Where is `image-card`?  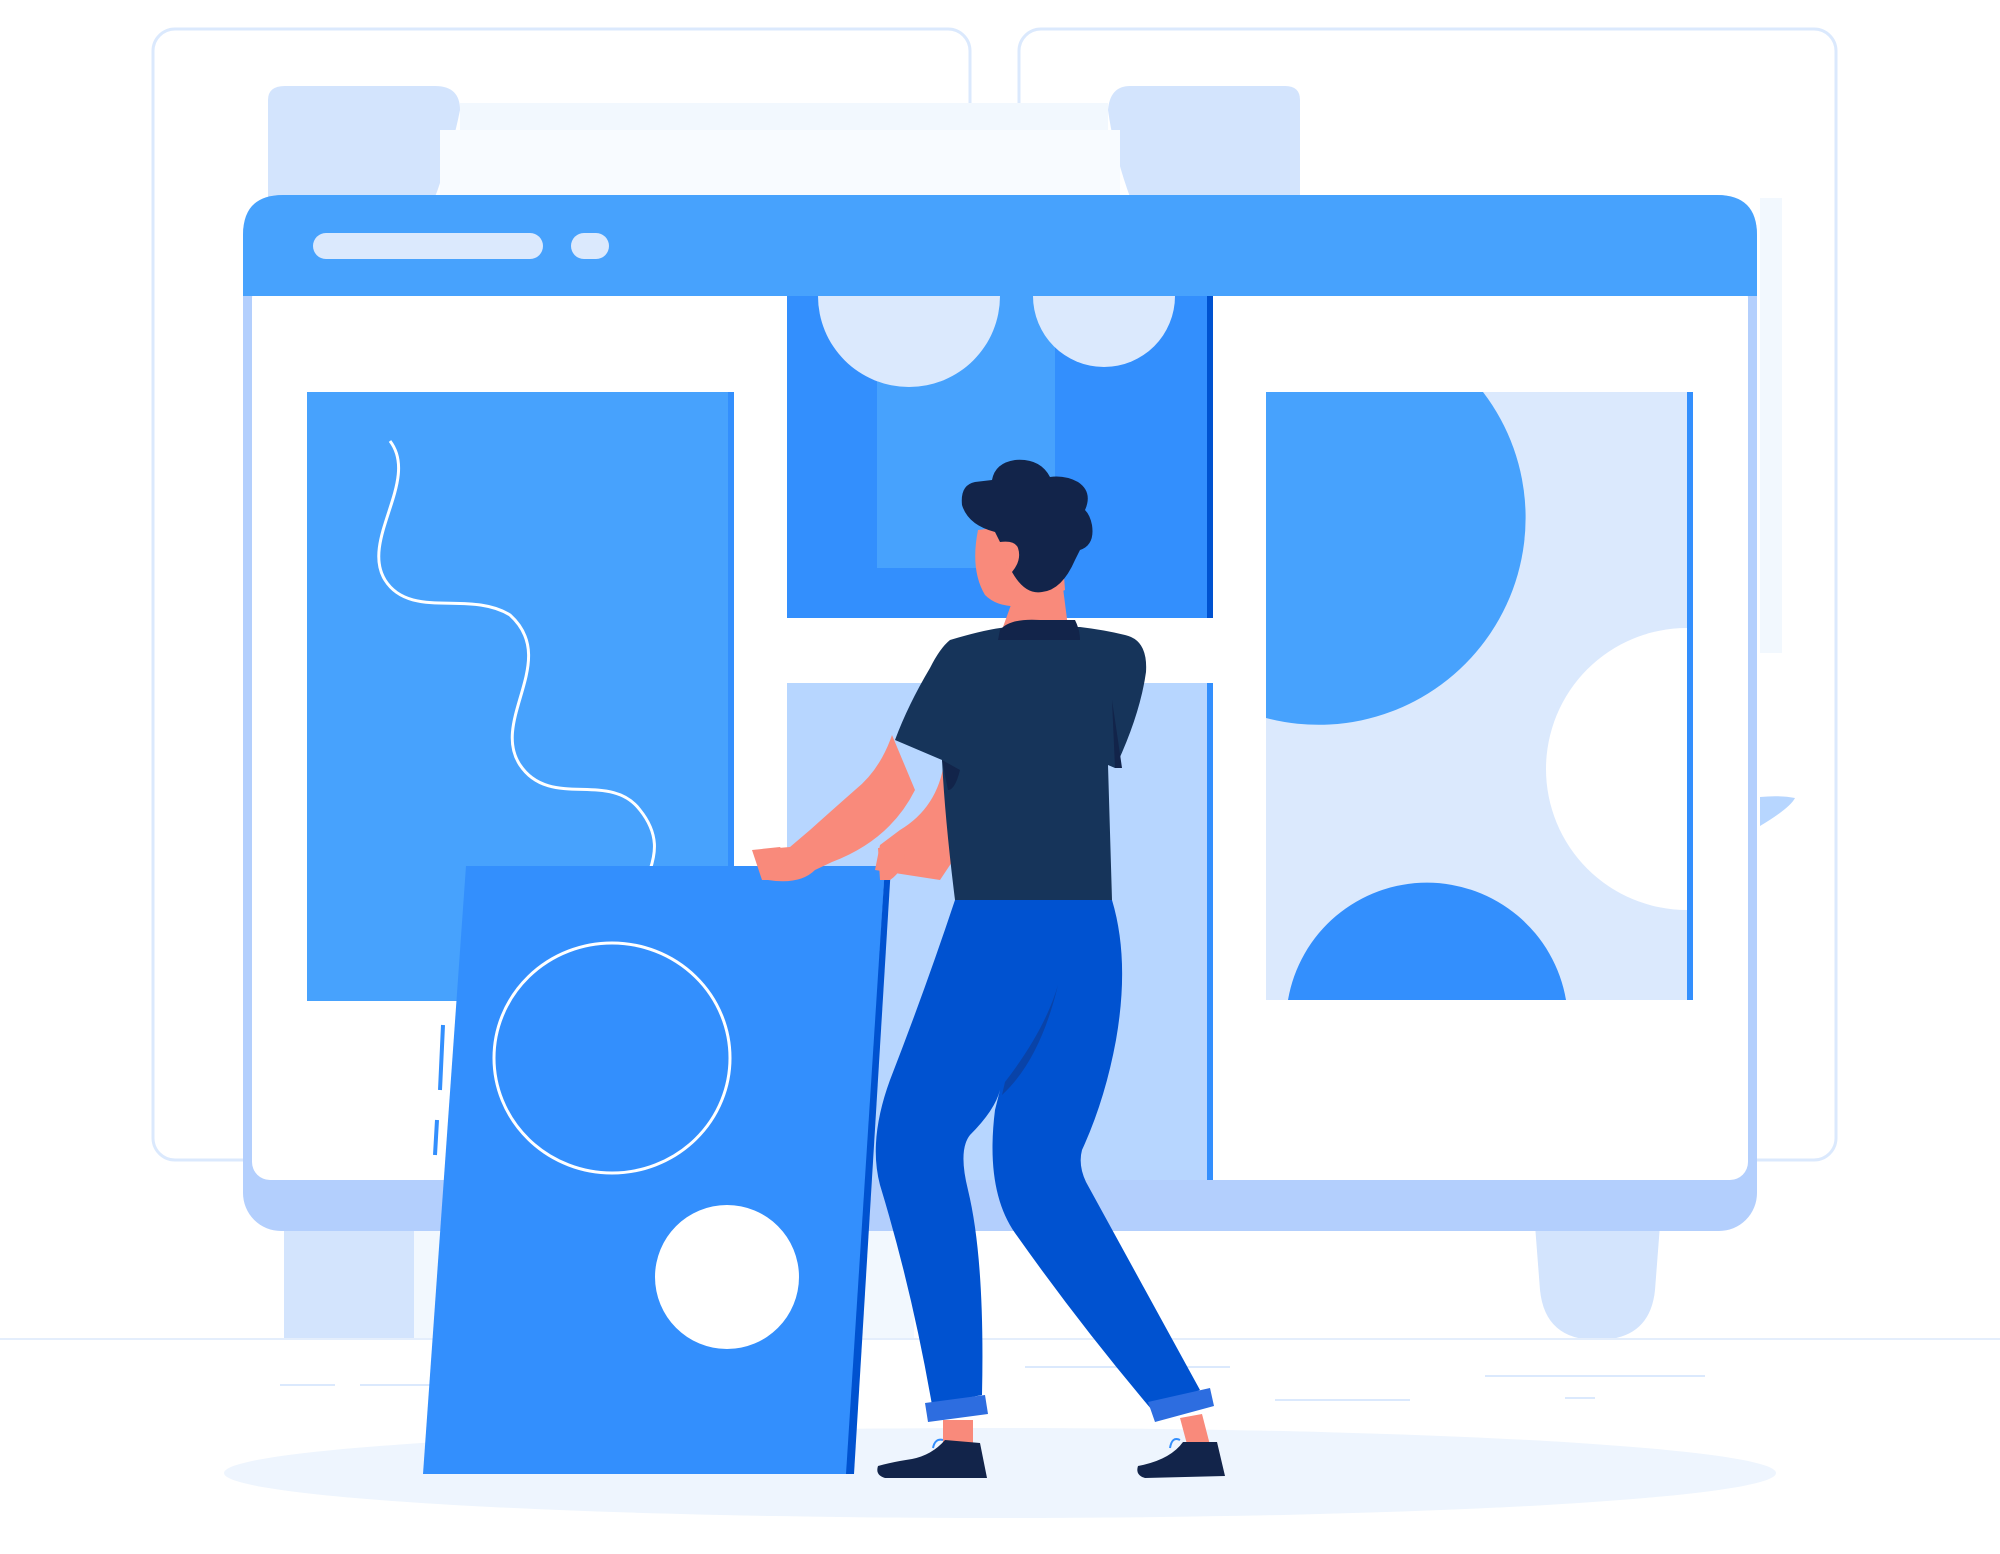 image-card is located at coordinates (657, 1170).